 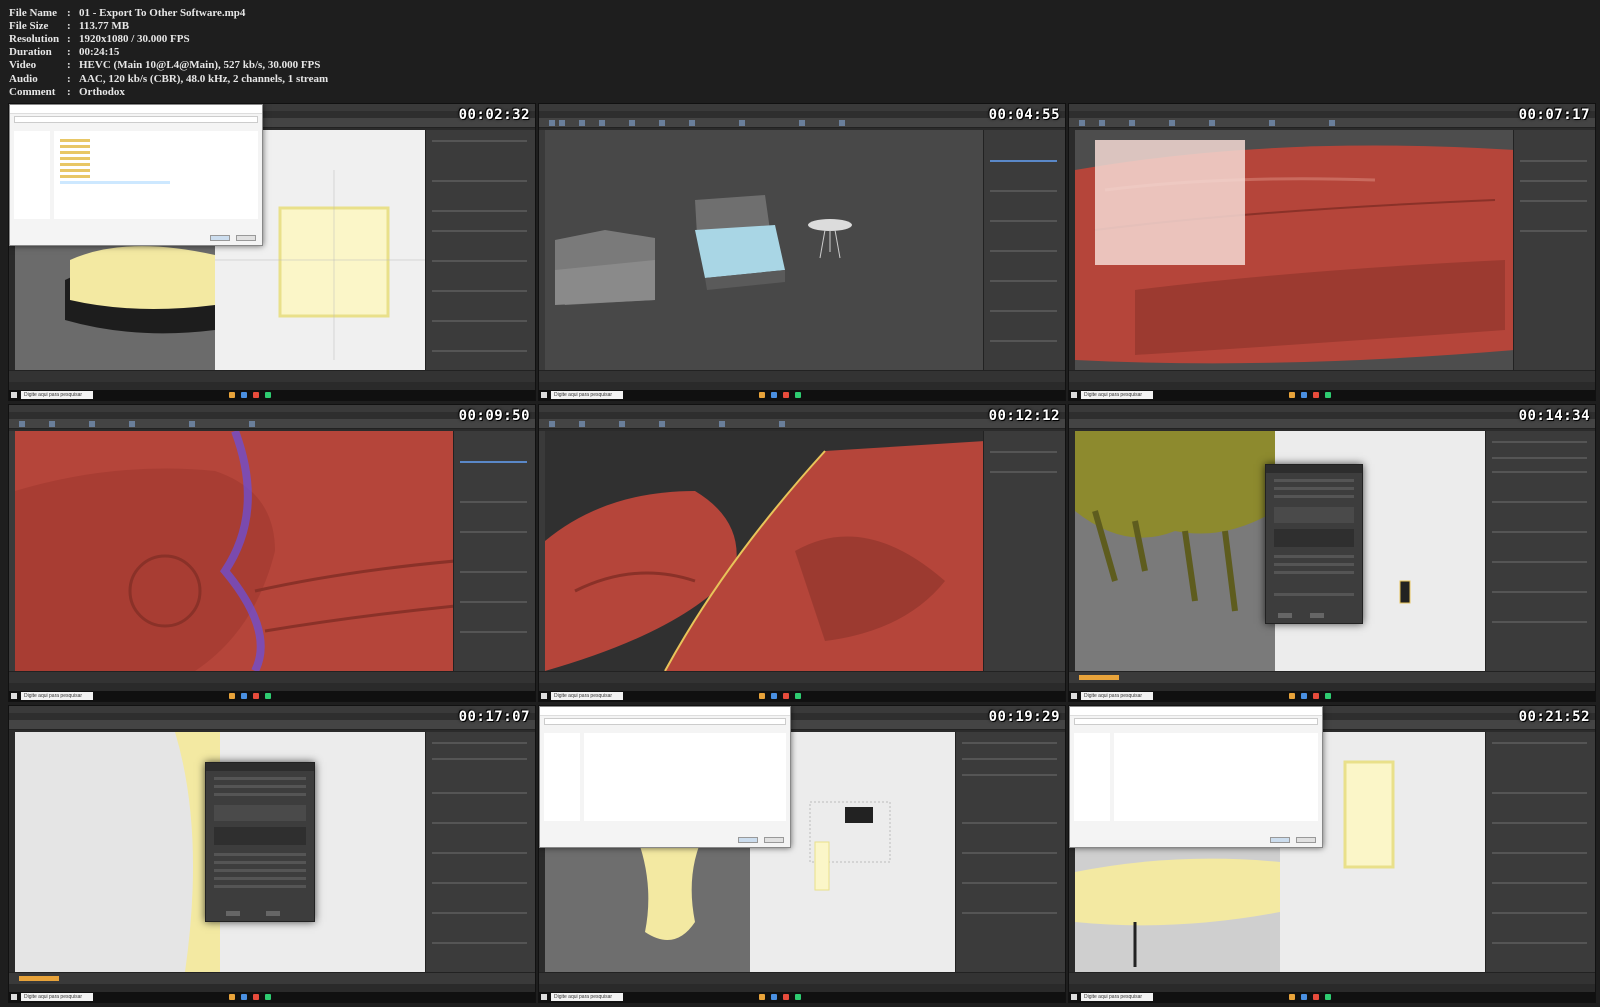 I want to click on video-thumbnail: Digite aqui para pesquisar 00:12:12, so click(x=802, y=553).